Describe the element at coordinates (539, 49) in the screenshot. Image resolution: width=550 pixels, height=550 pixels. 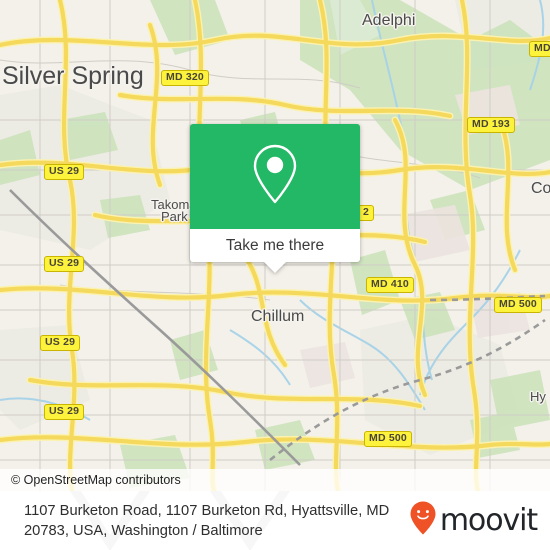
I see `road-shield: MD` at that location.